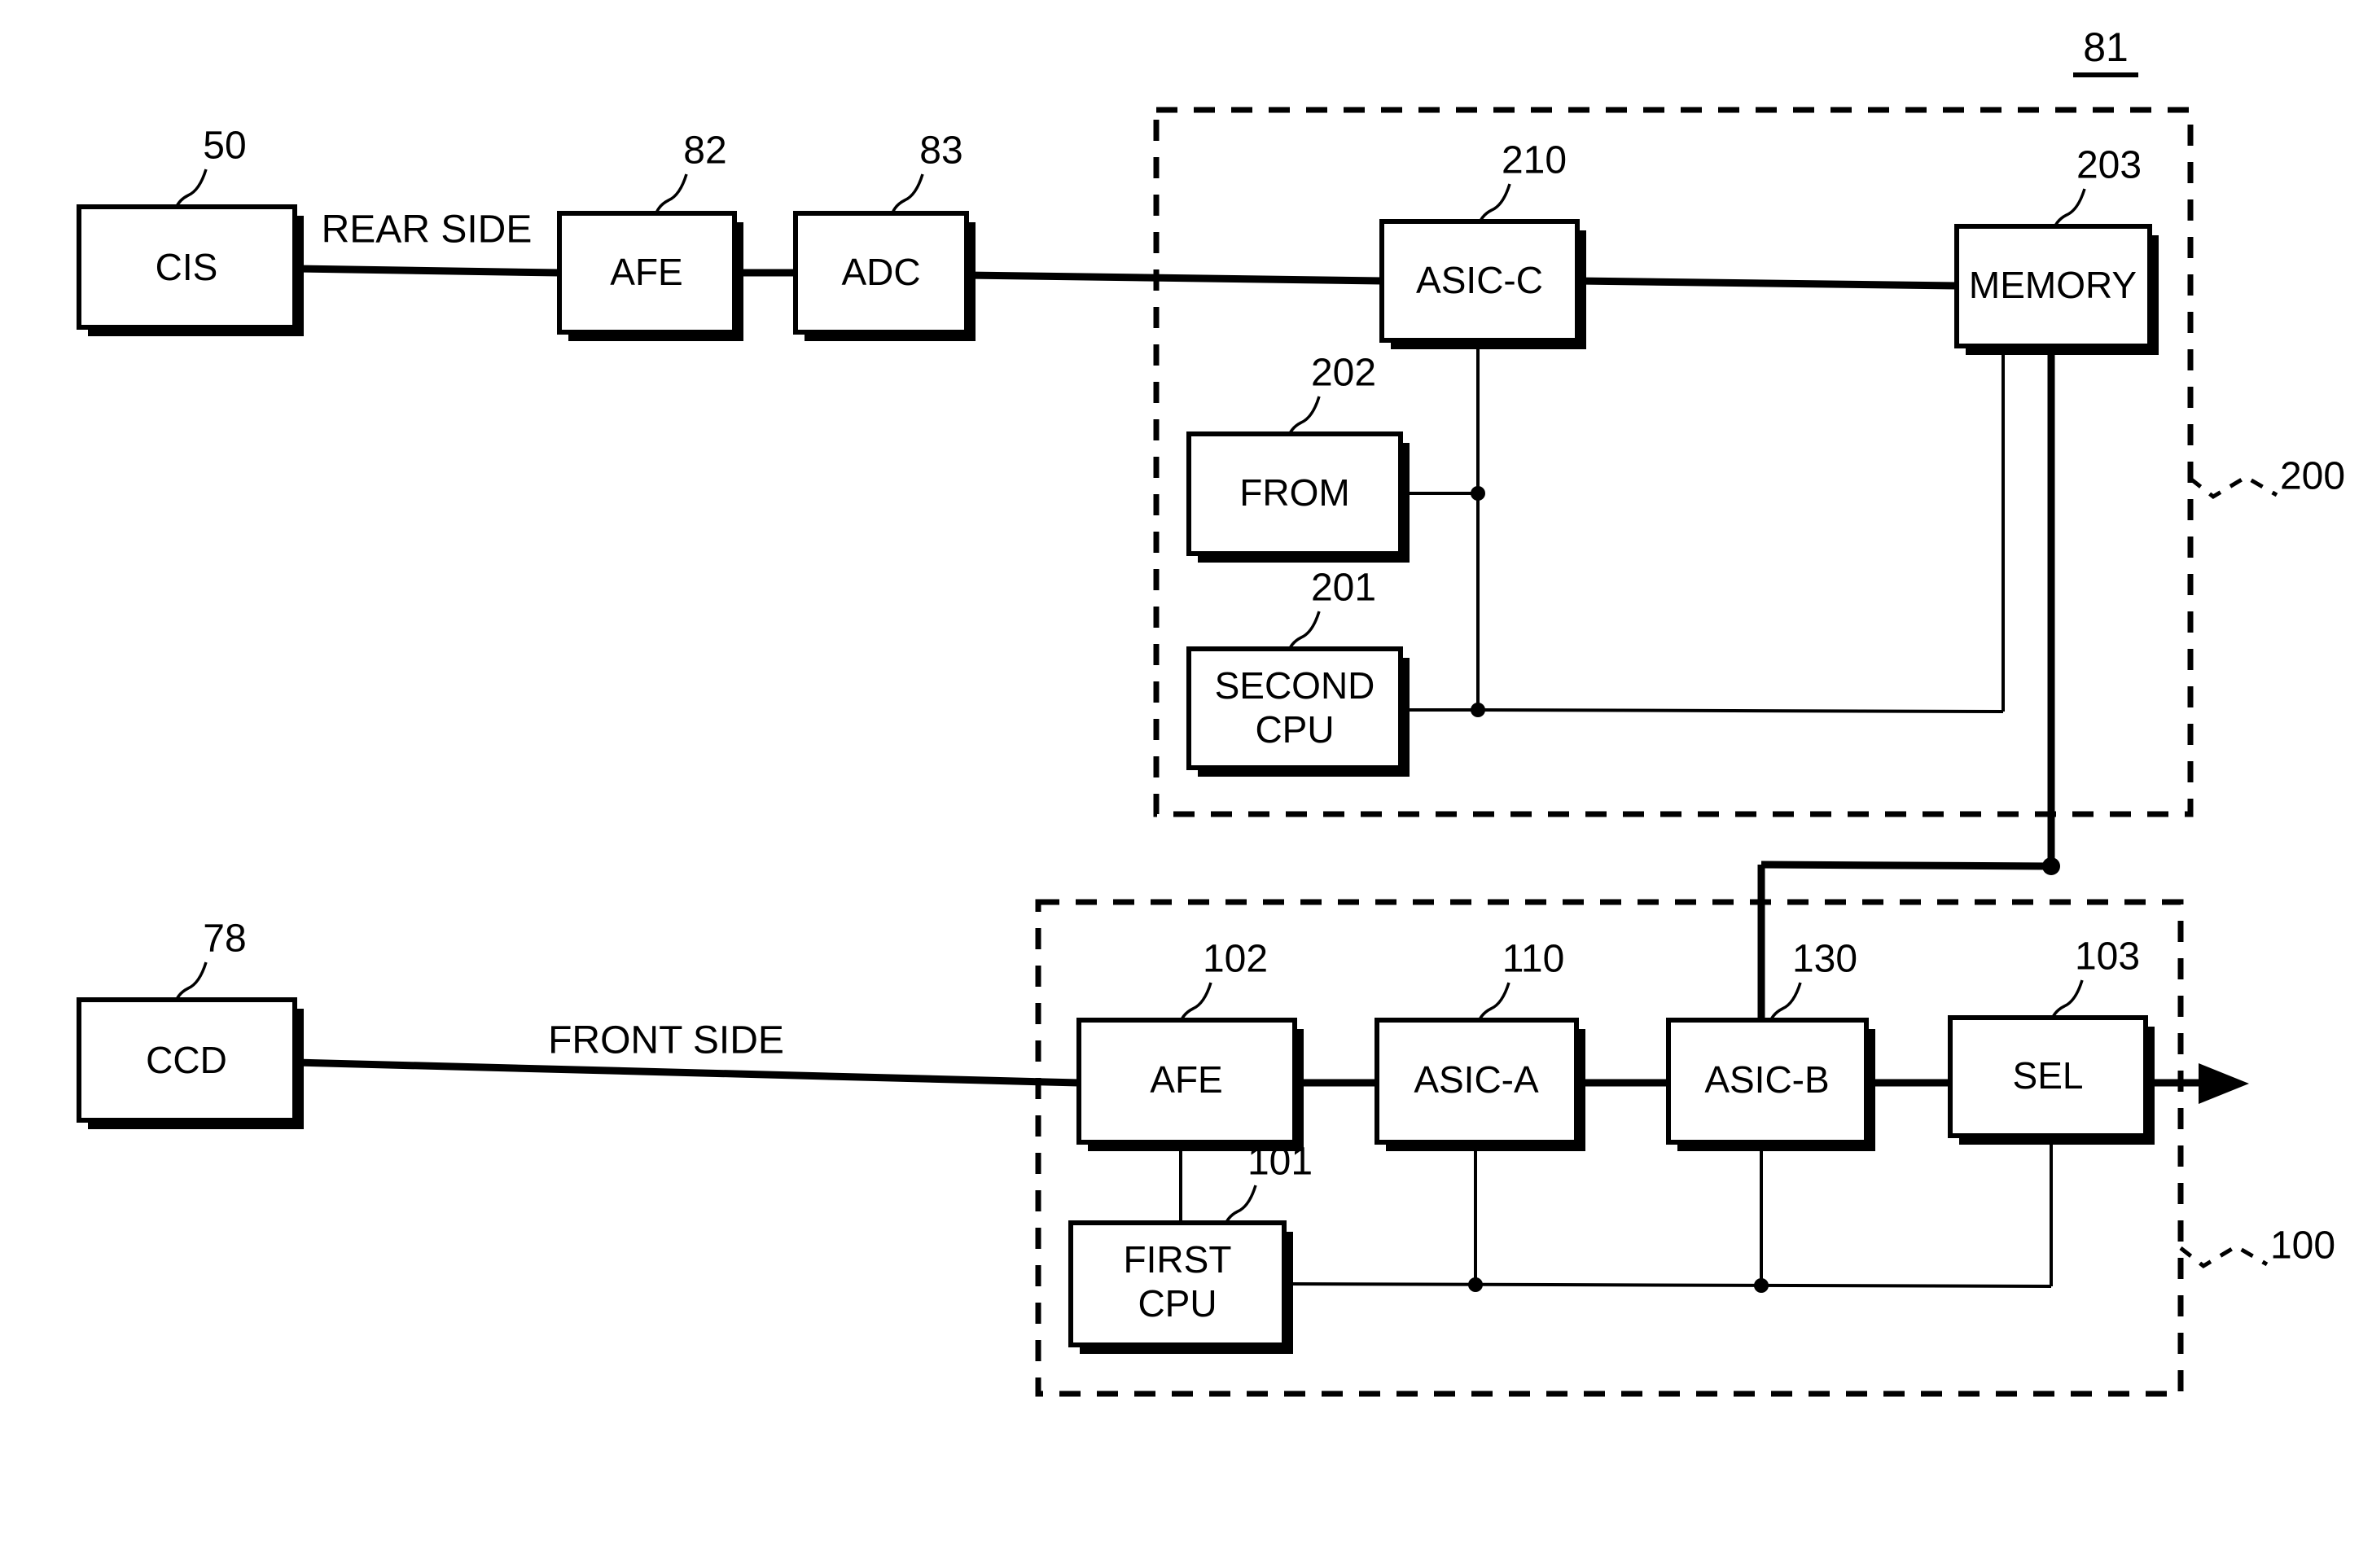  I want to click on wire-memory-bridge-horizontal, so click(1906, 865).